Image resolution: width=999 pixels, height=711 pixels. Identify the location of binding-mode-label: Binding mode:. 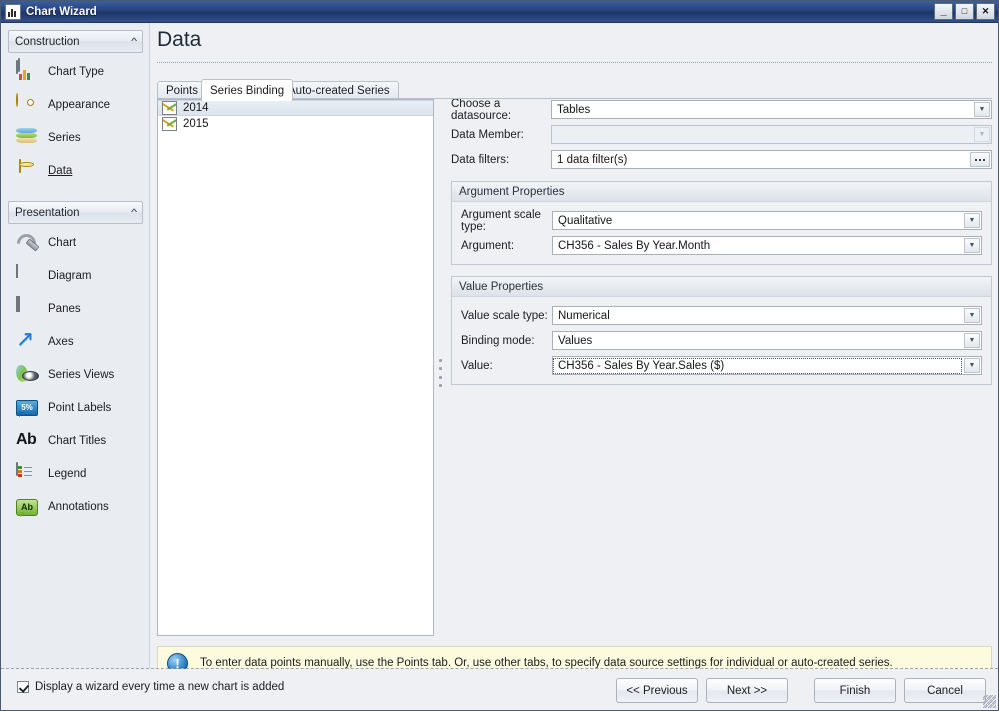
(498, 340).